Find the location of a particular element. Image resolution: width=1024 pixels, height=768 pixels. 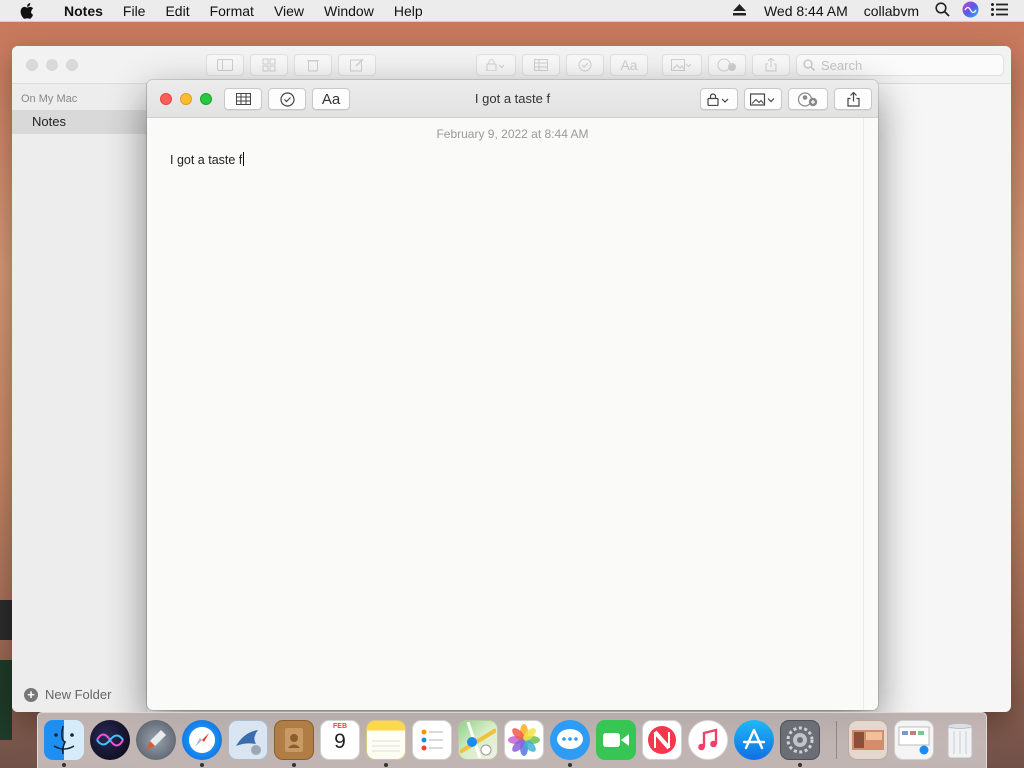

close-button is located at coordinates (32, 65).